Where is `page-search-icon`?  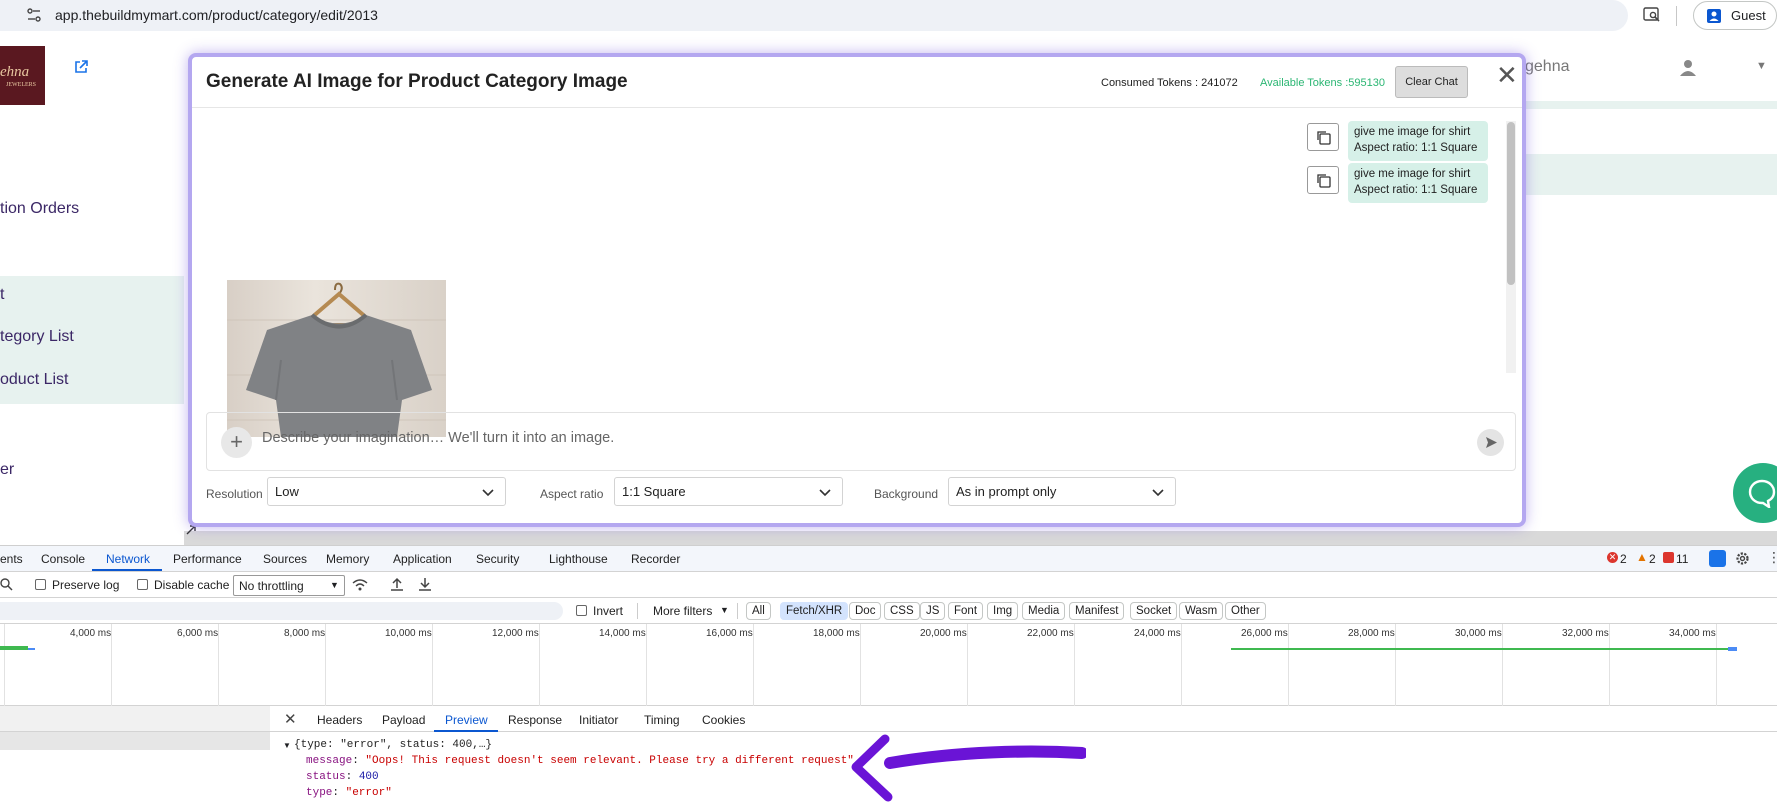 page-search-icon is located at coordinates (1652, 15).